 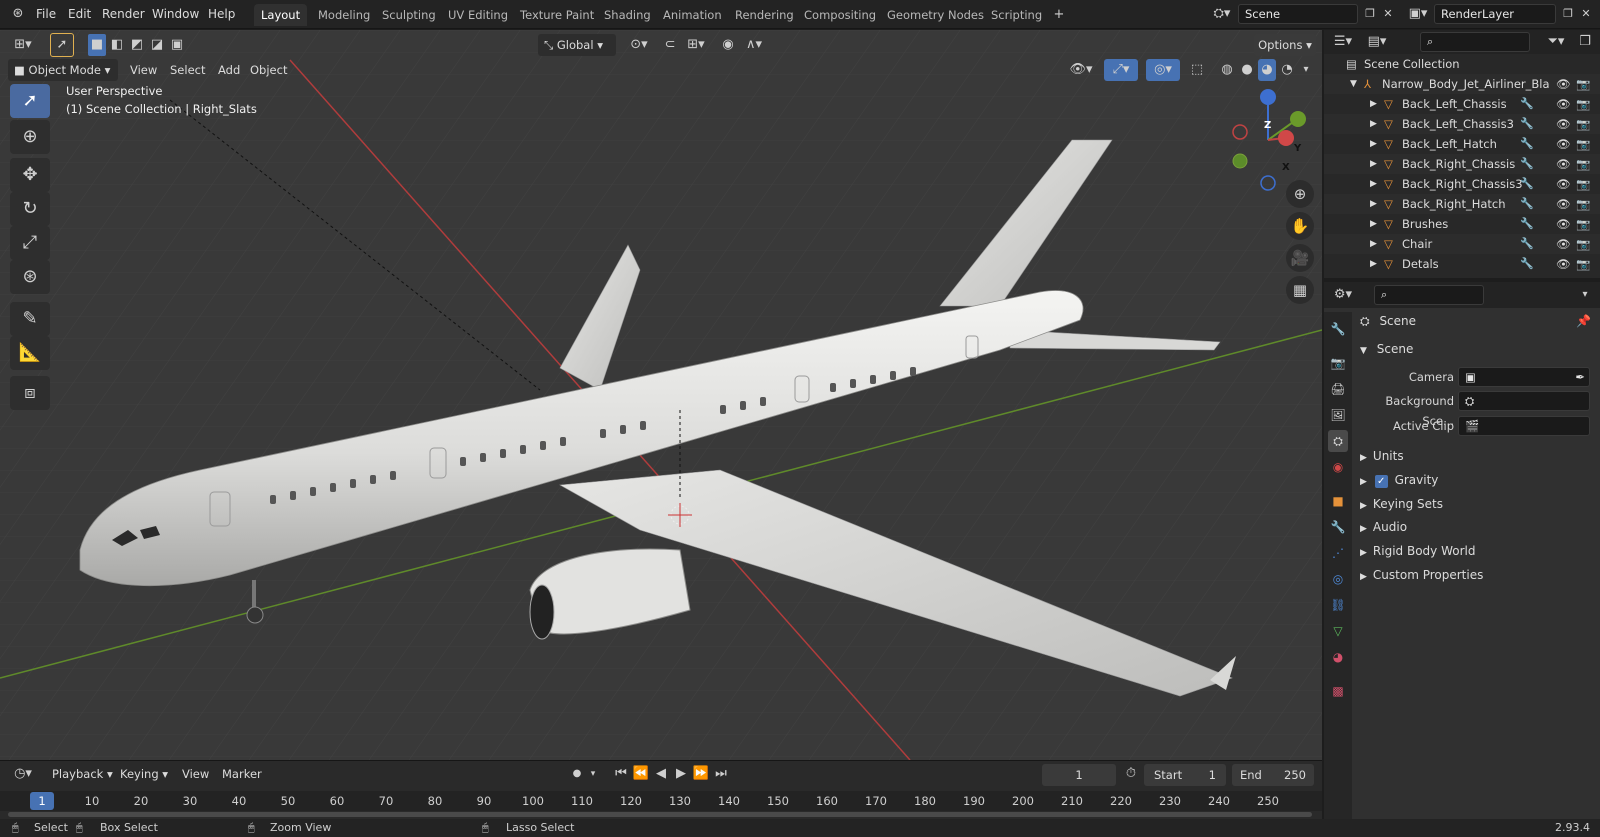 I want to click on outliner-editor-type-icon: ☰▾, so click(x=1343, y=42).